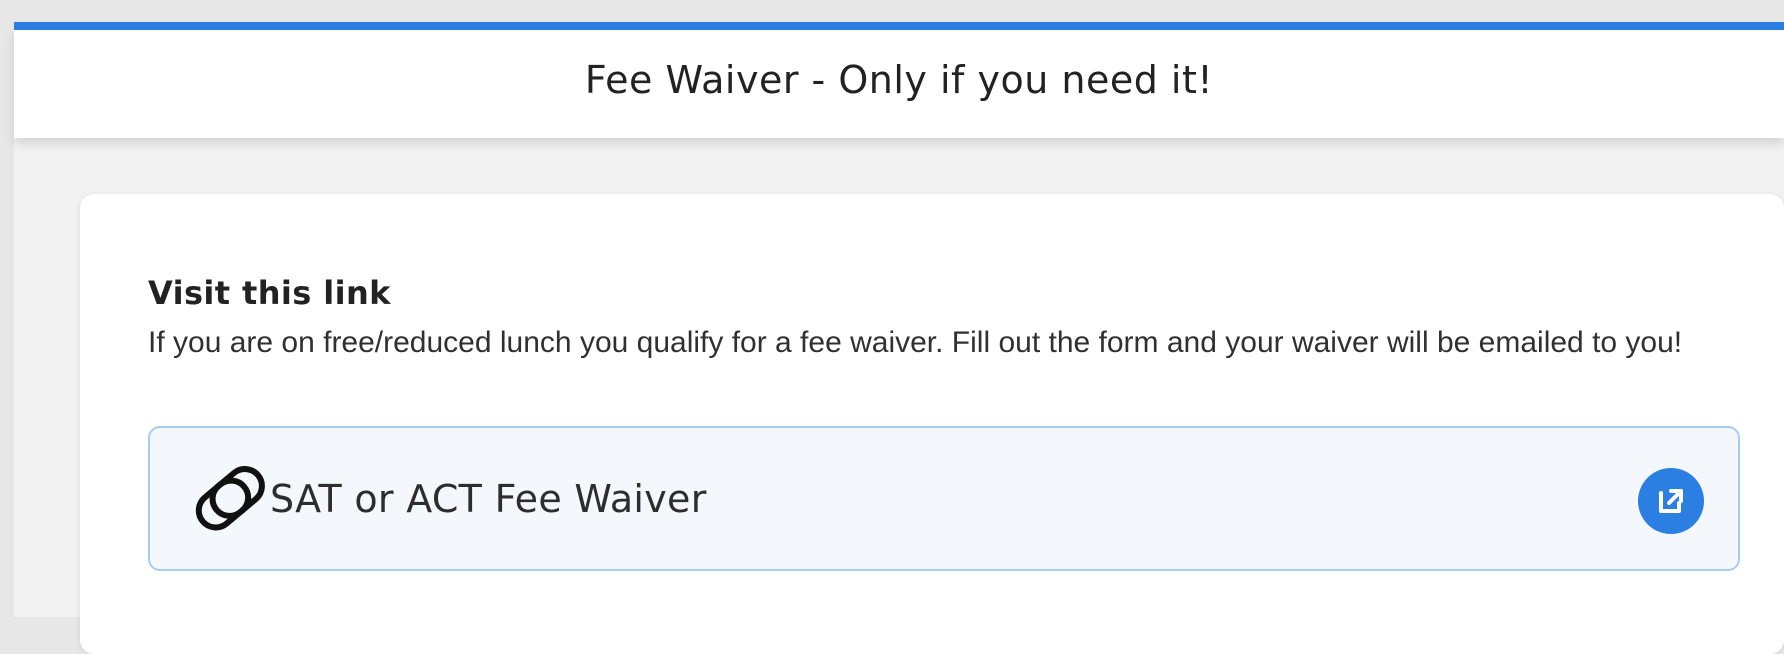  I want to click on top-accent-bar, so click(899, 26).